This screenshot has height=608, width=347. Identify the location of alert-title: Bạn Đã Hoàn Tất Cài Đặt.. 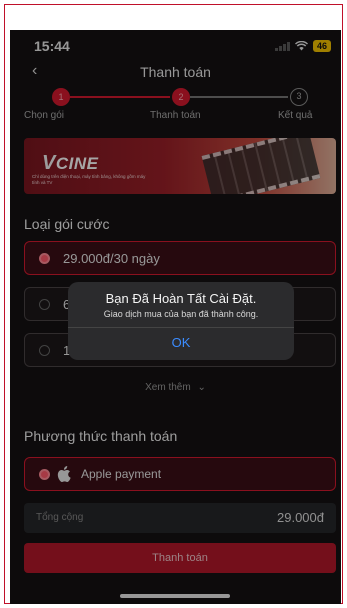
(181, 298).